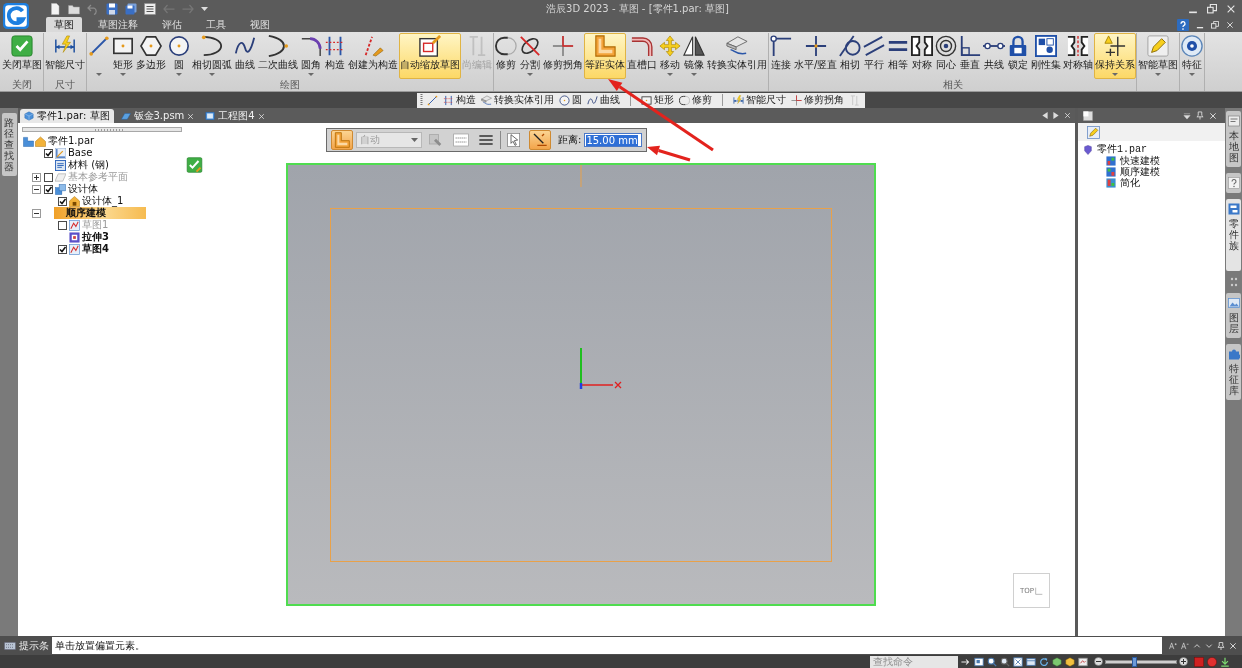  What do you see at coordinates (1233, 315) in the screenshot?
I see `side-tab: 图层` at bounding box center [1233, 315].